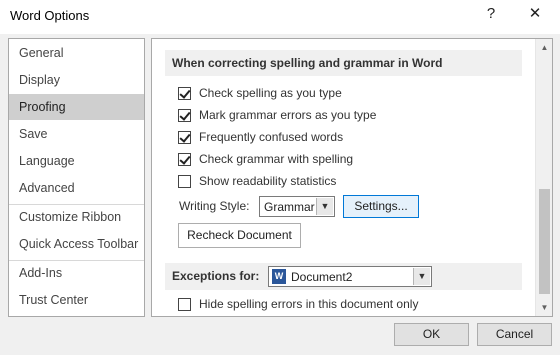 The image size is (560, 355). Describe the element at coordinates (514, 334) in the screenshot. I see `cancel-button: Cancel` at that location.